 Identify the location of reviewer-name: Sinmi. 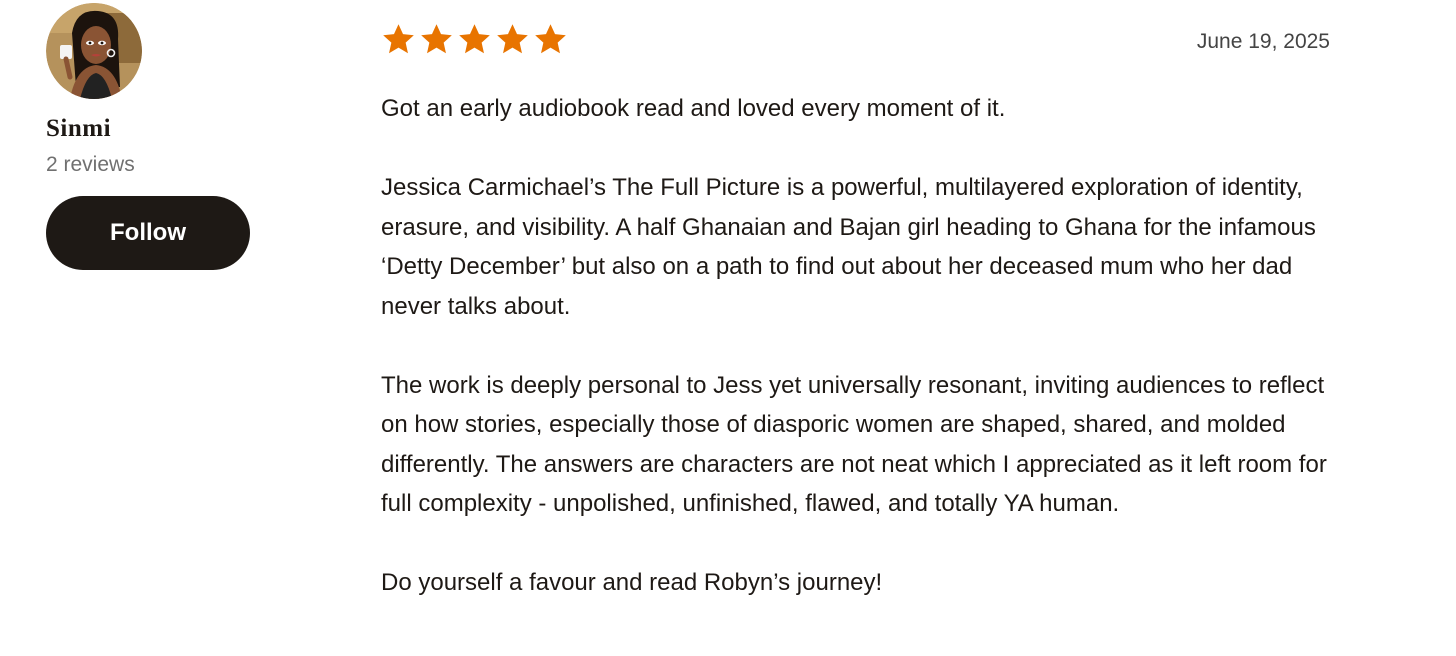
(151, 129).